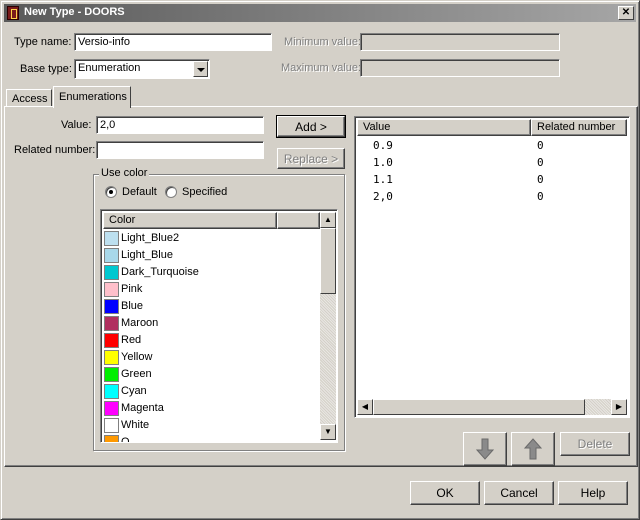 The width and height of the screenshot is (640, 520). What do you see at coordinates (124, 173) in the screenshot?
I see `use-color-title: Use color` at bounding box center [124, 173].